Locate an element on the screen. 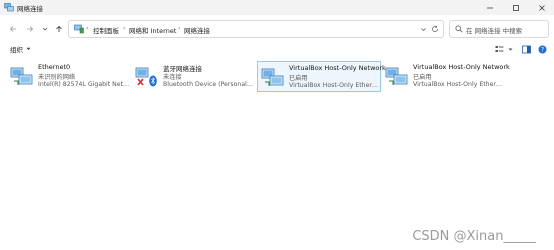 The height and width of the screenshot is (250, 554). search-placeholder: 在 网络连接 中搜索 is located at coordinates (494, 31).